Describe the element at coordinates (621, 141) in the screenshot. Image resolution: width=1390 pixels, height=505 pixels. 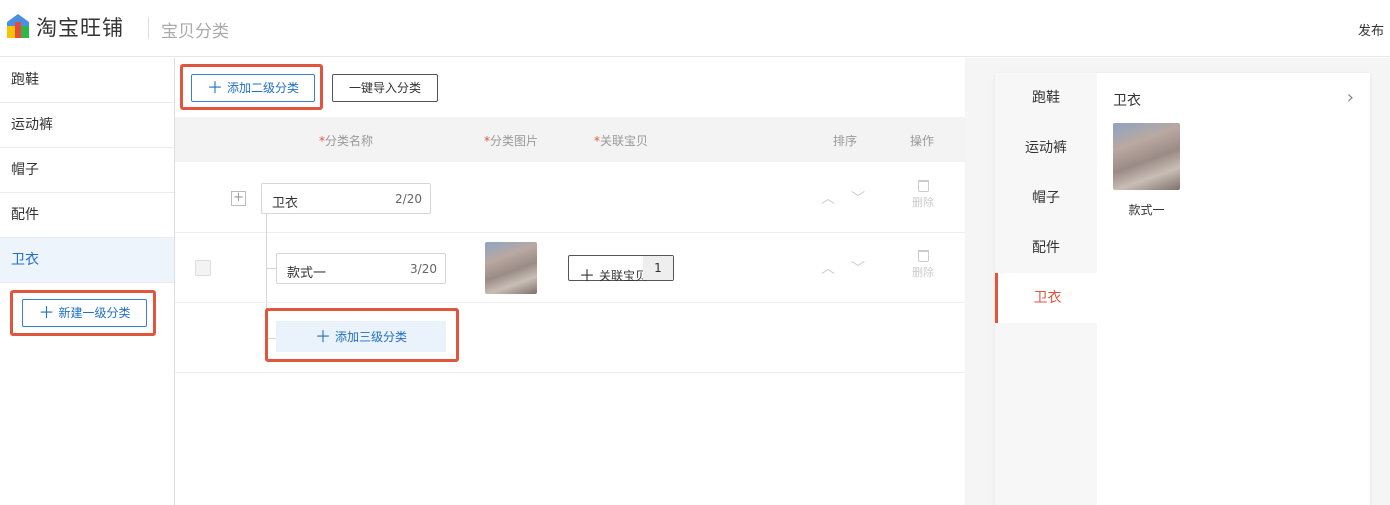
I see `col-header-related: *关联宝贝` at that location.